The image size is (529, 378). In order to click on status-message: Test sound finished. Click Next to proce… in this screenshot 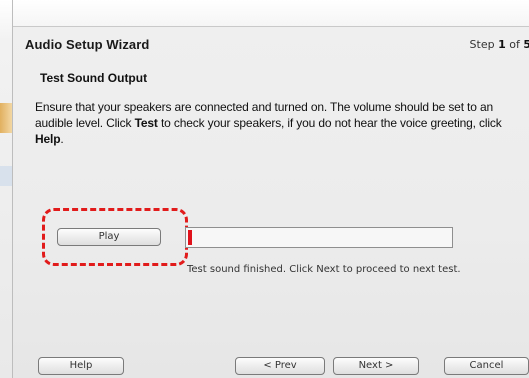, I will do `click(324, 269)`.